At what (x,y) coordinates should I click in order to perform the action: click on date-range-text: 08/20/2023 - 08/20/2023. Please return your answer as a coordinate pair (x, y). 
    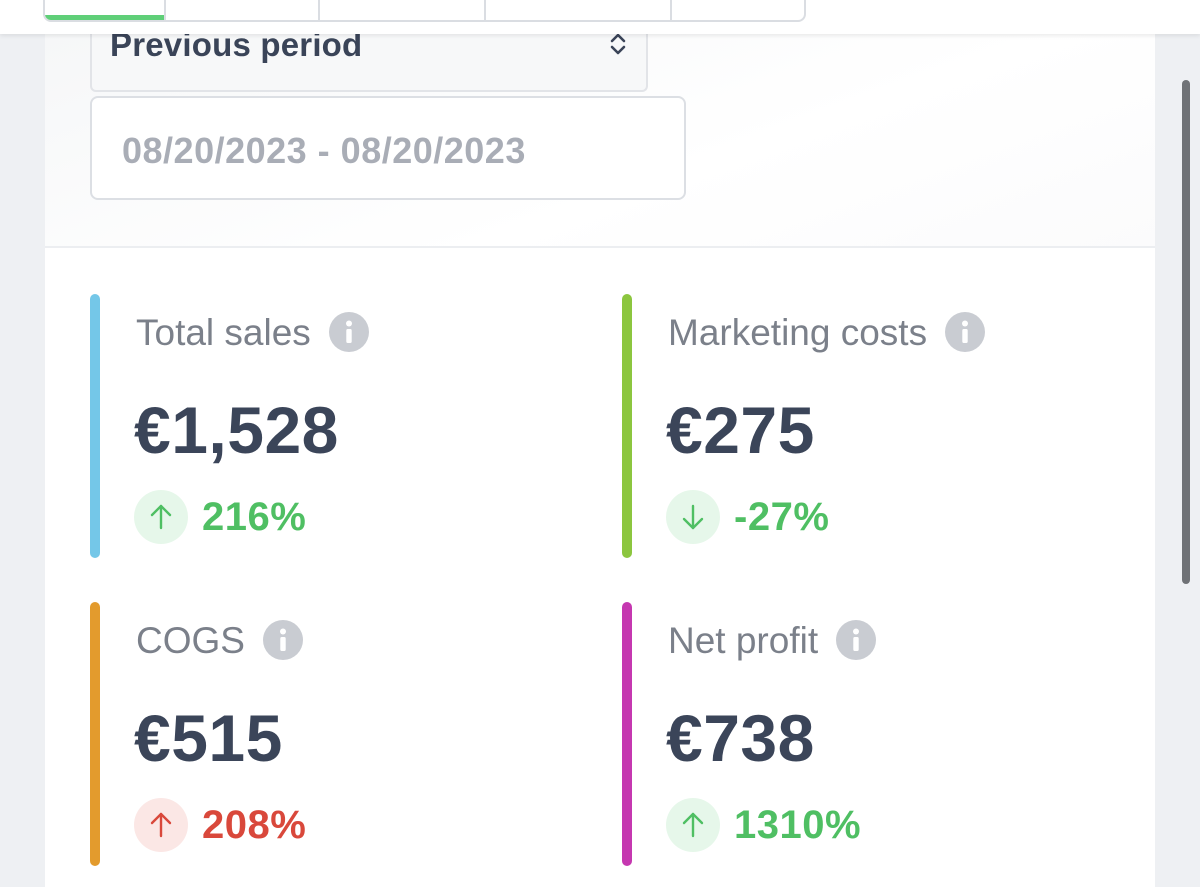
    Looking at the image, I should click on (324, 150).